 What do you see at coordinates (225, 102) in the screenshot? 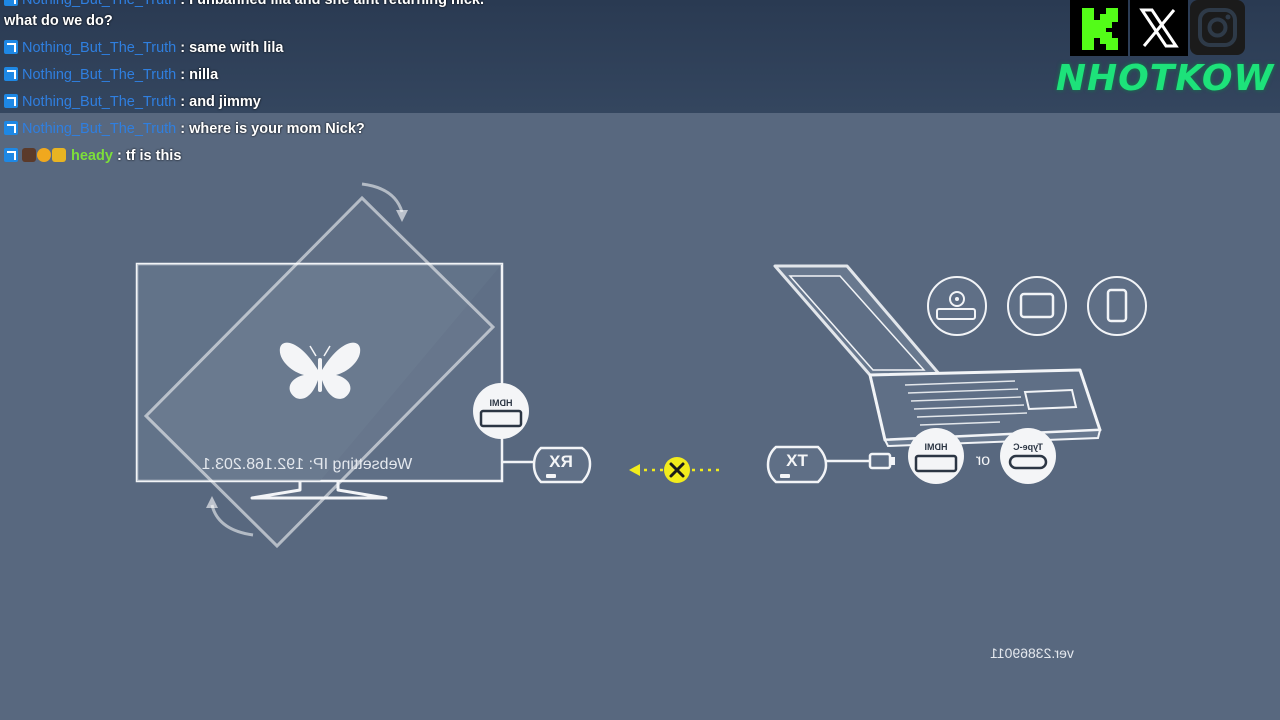
I see `chat-text: and jimmy` at bounding box center [225, 102].